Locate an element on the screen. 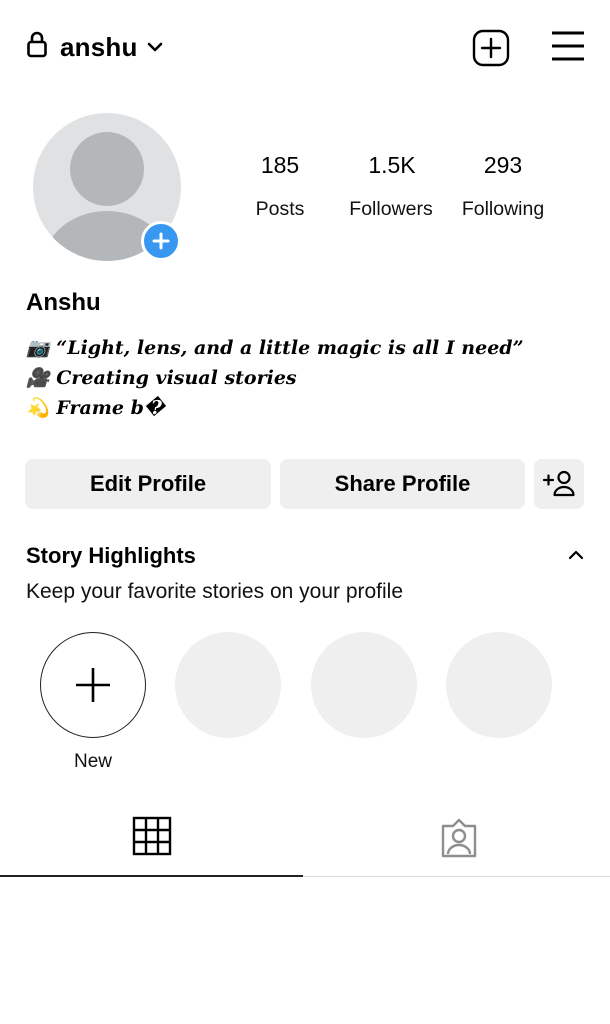 The width and height of the screenshot is (610, 1024). grid-icon is located at coordinates (152, 836).